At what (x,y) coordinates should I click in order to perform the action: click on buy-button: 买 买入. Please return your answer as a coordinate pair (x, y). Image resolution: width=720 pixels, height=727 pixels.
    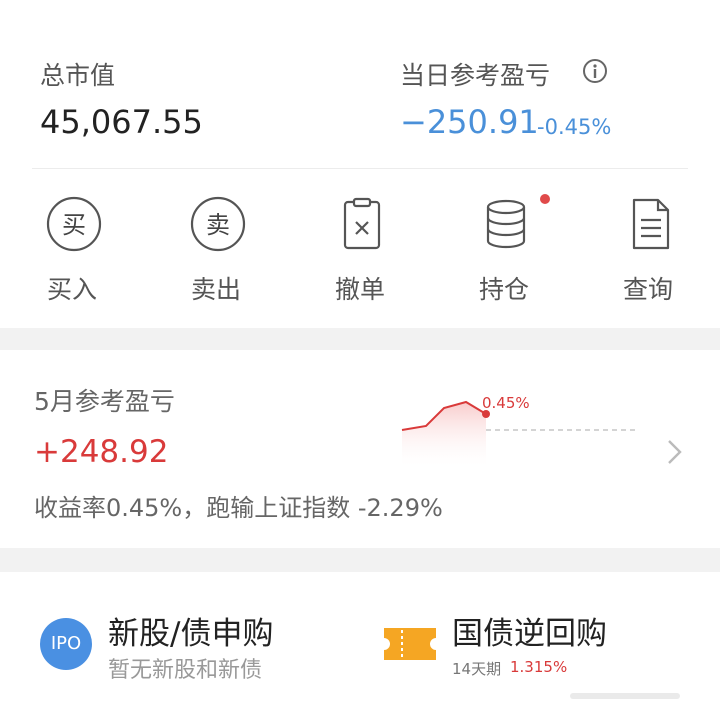
    Looking at the image, I should click on (72, 251).